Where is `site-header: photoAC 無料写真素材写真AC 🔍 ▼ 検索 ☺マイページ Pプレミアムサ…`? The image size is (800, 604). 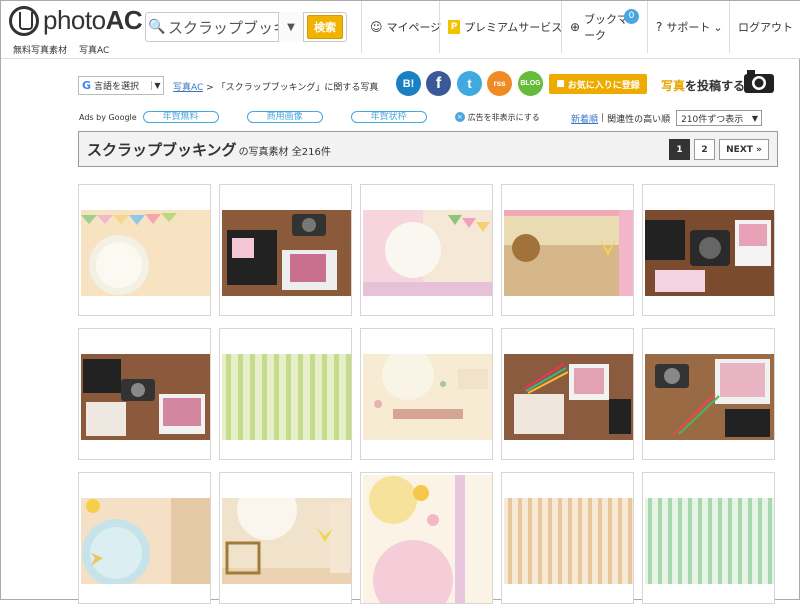
site-header: photoAC 無料写真素材写真AC 🔍 ▼ 検索 ☺マイページ Pプレミアムサ… is located at coordinates (400, 30).